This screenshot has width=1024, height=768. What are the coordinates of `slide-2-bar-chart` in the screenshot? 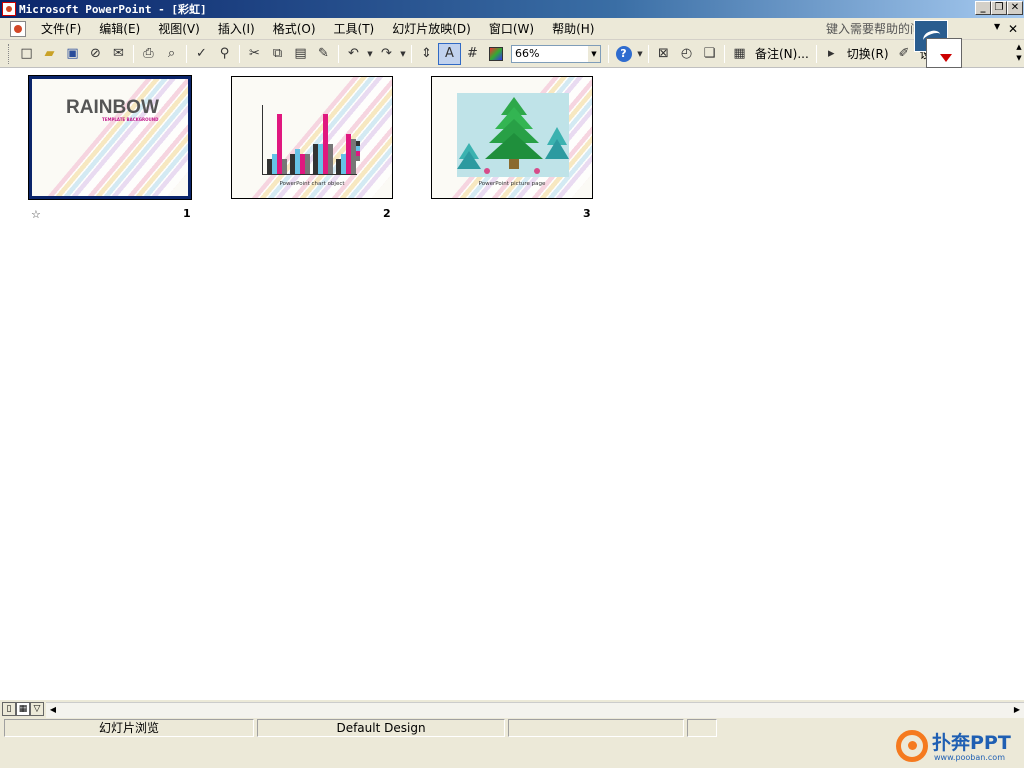 It's located at (309, 140).